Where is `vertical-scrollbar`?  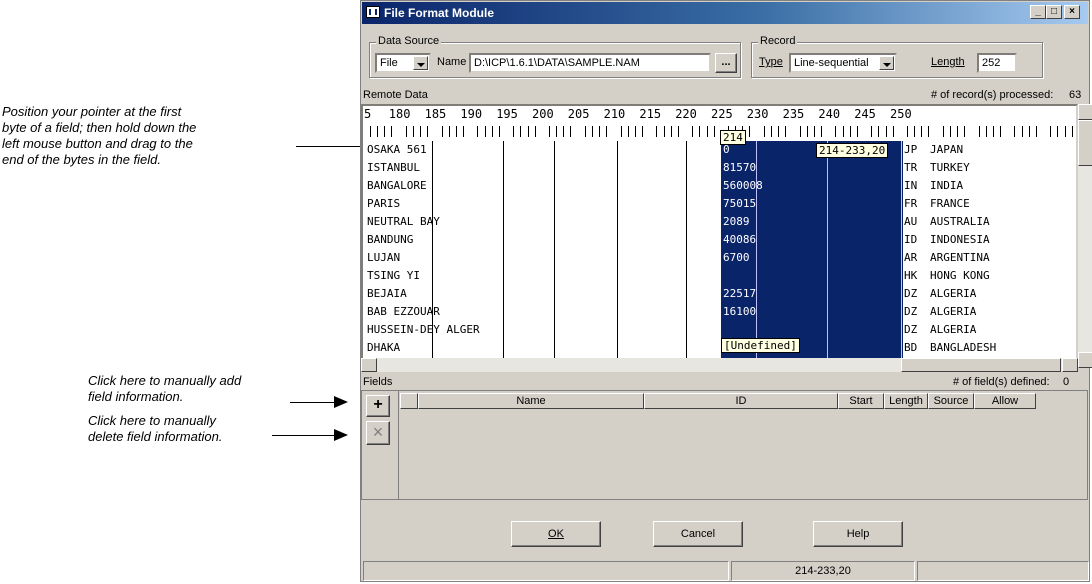
vertical-scrollbar is located at coordinates (1085, 236).